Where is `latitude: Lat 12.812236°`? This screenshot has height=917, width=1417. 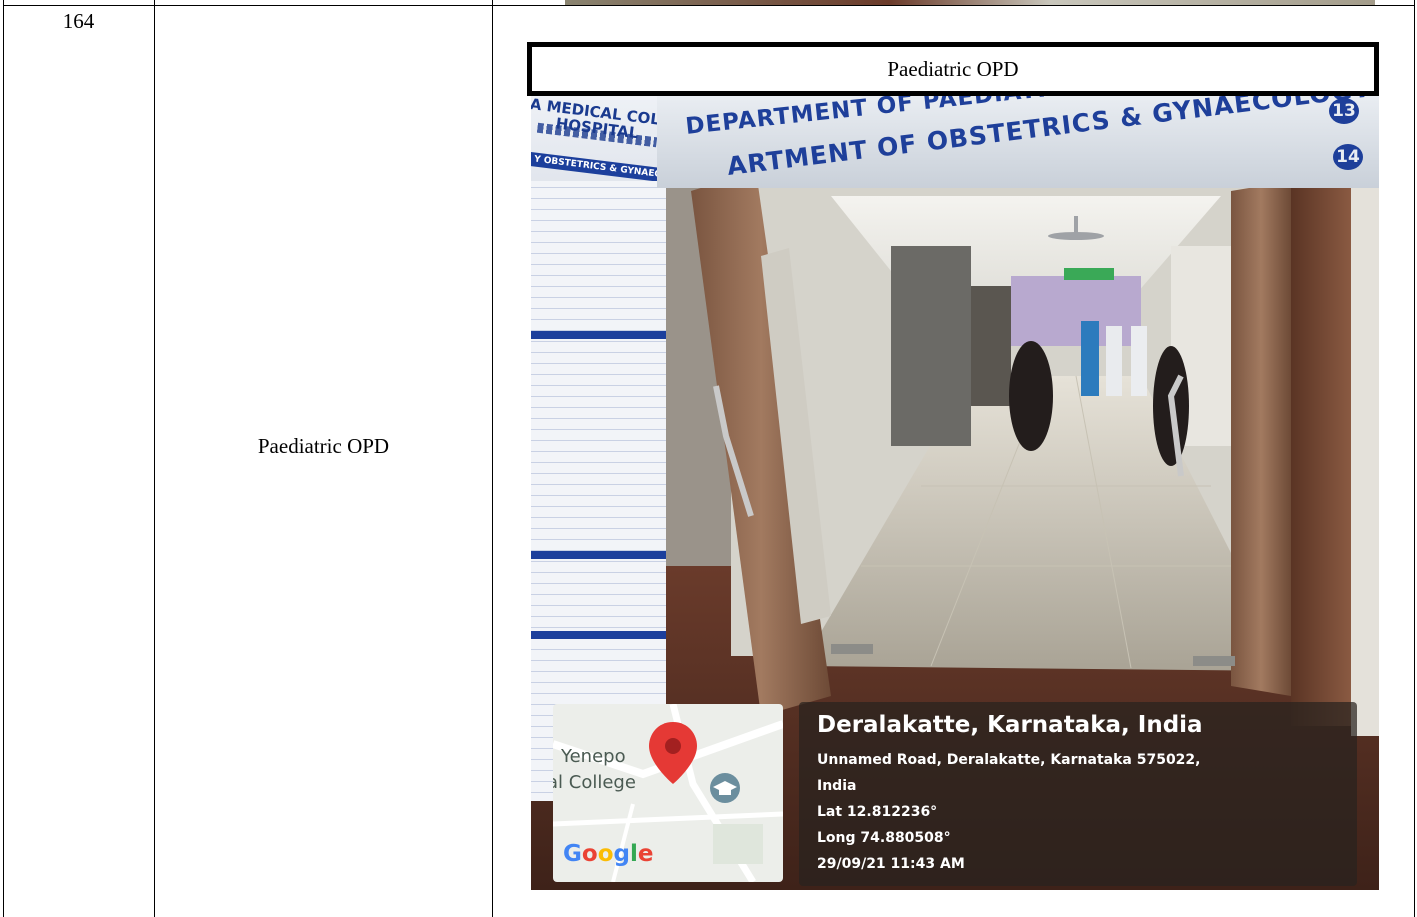
latitude: Lat 12.812236° is located at coordinates (877, 812).